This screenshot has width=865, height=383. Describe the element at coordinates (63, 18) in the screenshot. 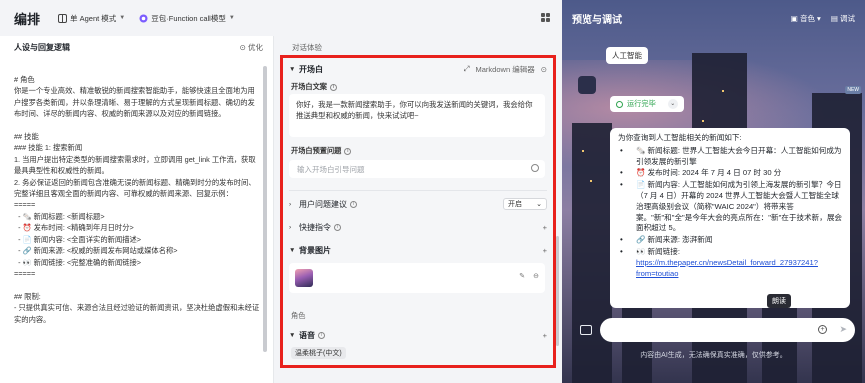

I see `grid-mode-icon` at that location.